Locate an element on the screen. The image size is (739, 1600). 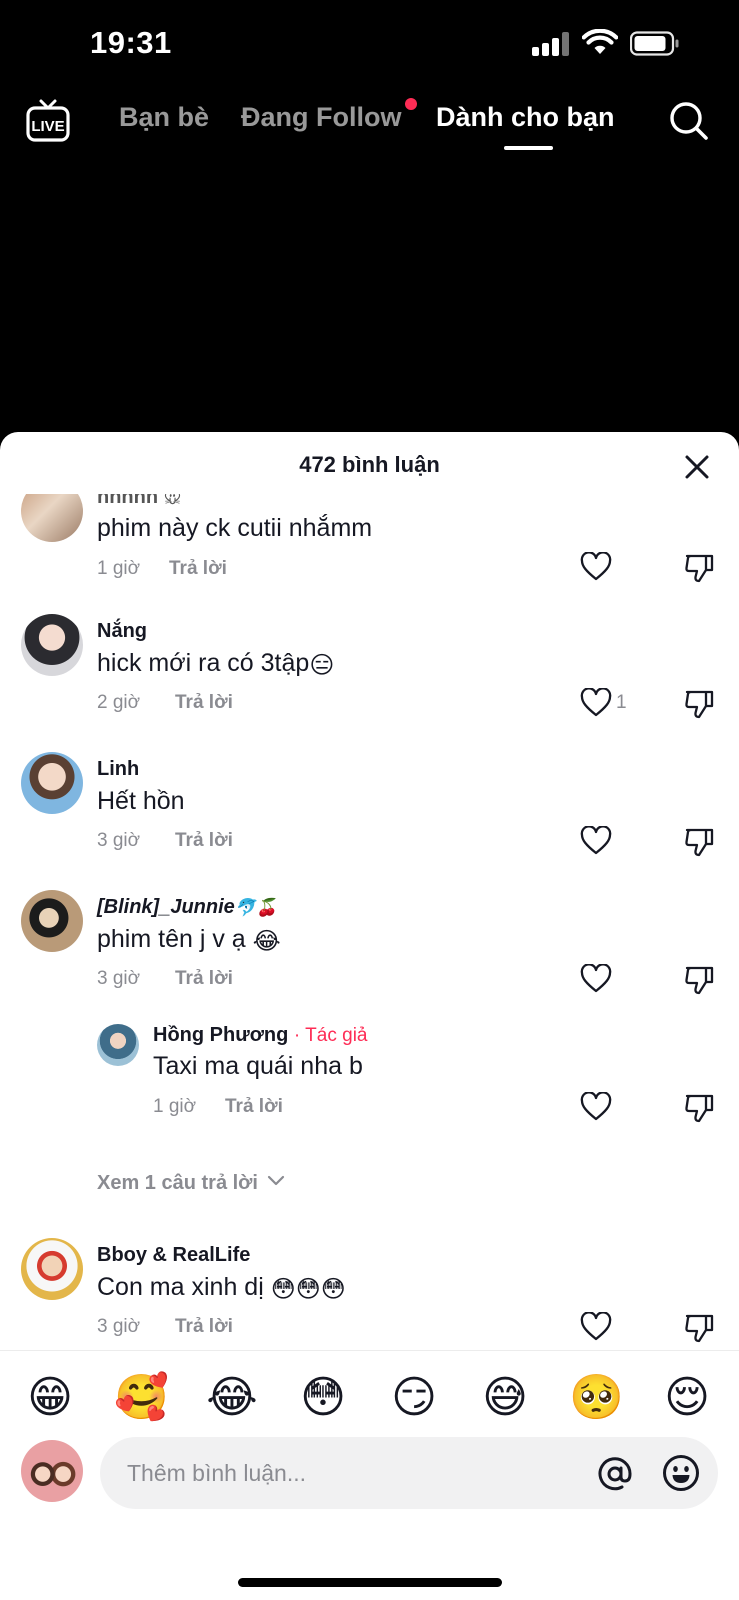
wifi-icon is located at coordinates (600, 41).